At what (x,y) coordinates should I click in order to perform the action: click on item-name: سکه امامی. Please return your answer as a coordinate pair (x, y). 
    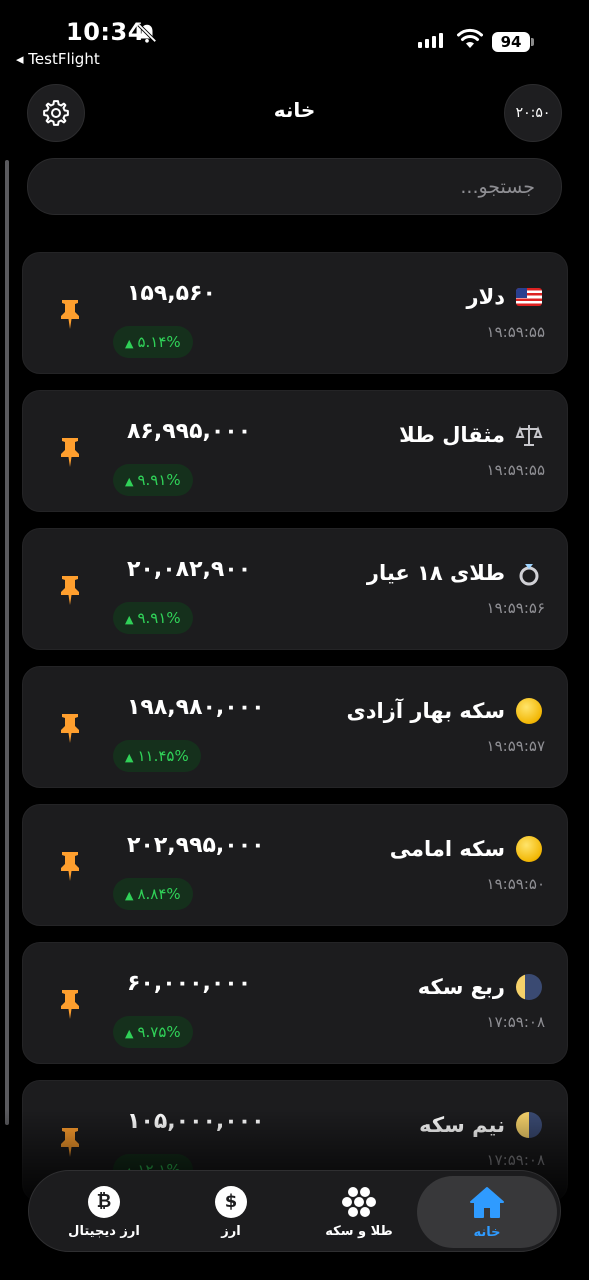
    Looking at the image, I should click on (447, 849).